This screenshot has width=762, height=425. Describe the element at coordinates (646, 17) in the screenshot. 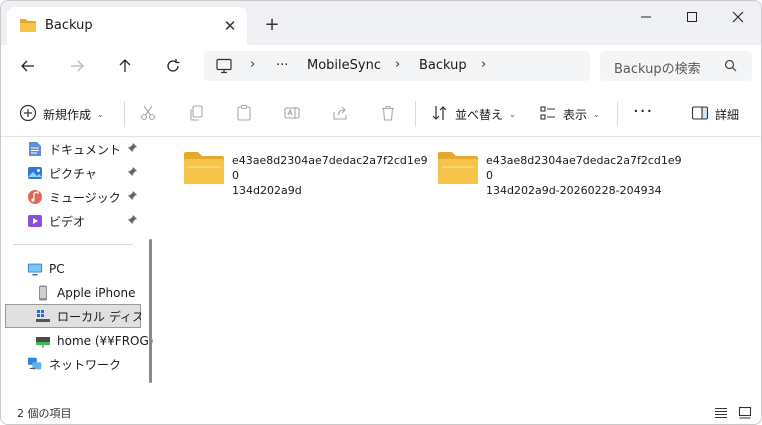

I see `minimize-button` at that location.